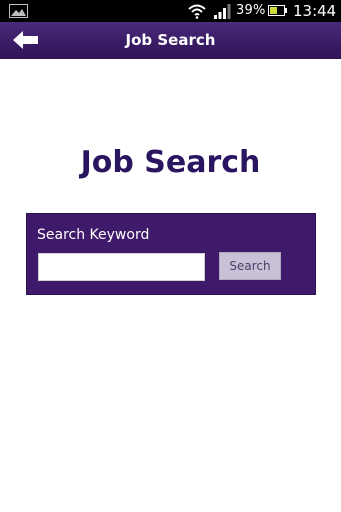 The image size is (341, 512). Describe the element at coordinates (222, 11) in the screenshot. I see `signal-icon` at that location.